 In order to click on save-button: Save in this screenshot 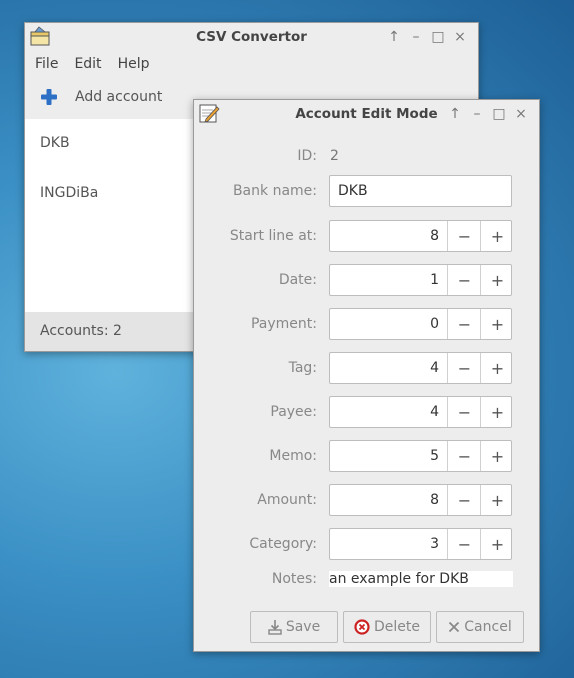, I will do `click(294, 627)`.